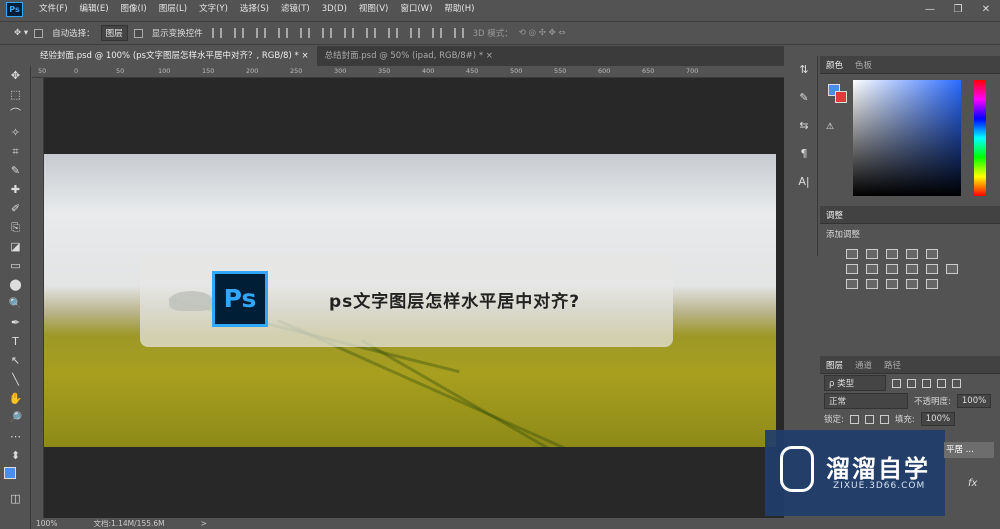 The image size is (1000, 529). I want to click on filter-adjustment-icon, so click(911, 383).